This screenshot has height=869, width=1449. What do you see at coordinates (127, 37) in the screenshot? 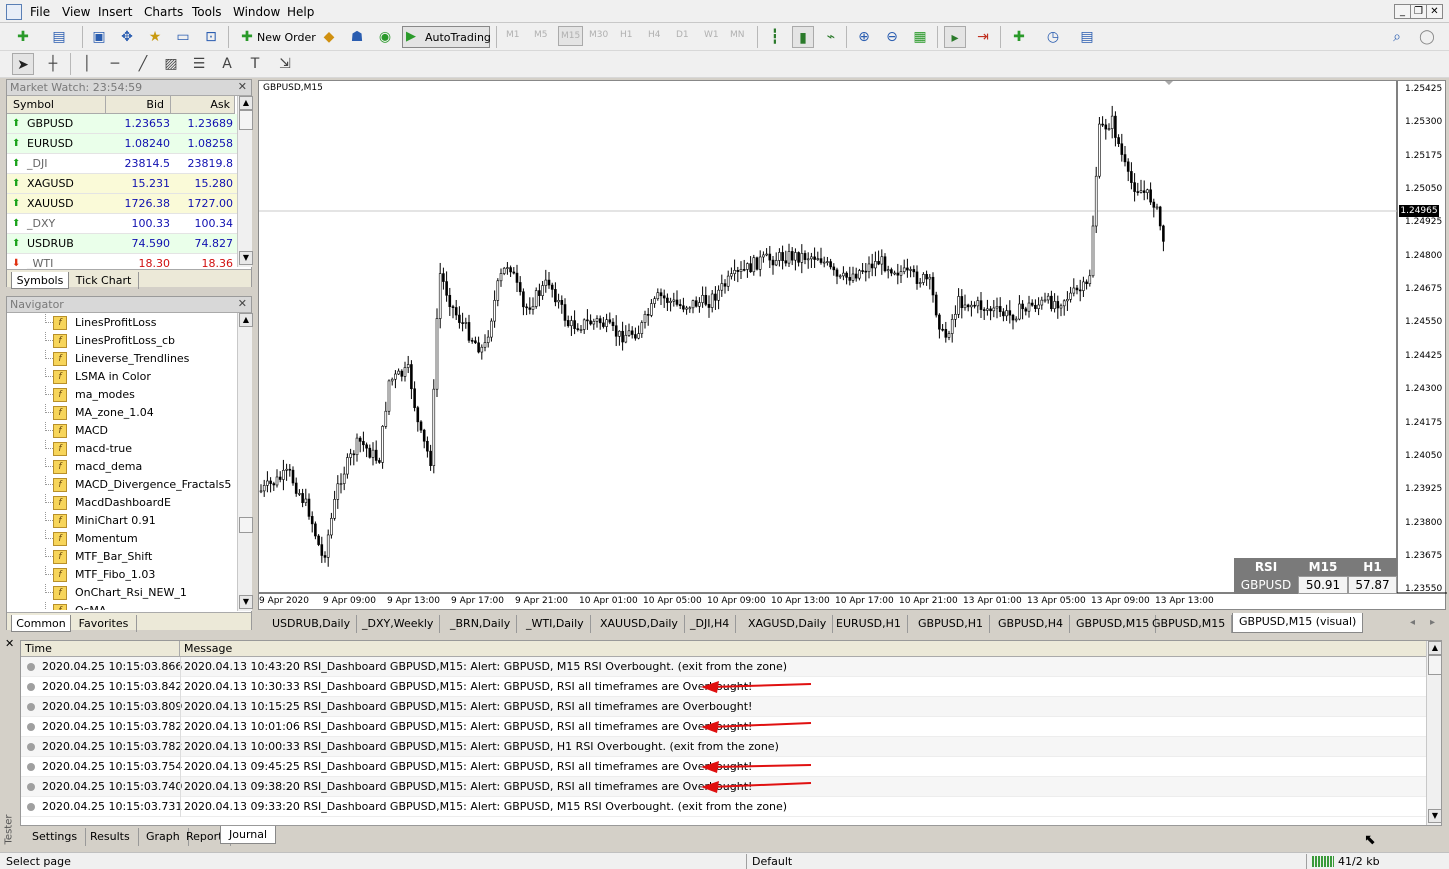
I see `data-window-icon: ✥` at bounding box center [127, 37].